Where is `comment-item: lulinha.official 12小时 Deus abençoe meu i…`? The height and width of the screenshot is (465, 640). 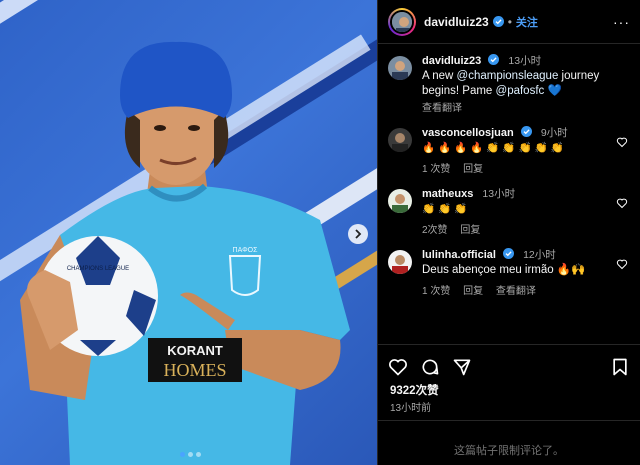
comment-item: lulinha.official 12小时 Deus abençoe meu i… is located at coordinates (509, 273).